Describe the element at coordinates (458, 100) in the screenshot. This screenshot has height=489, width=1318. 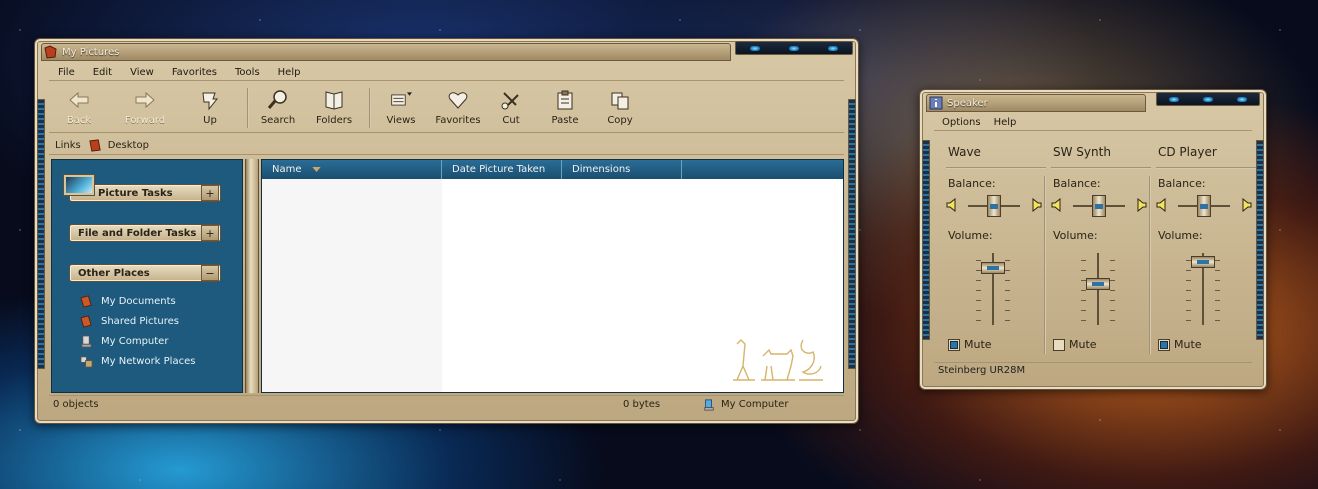
I see `heart-icon` at that location.